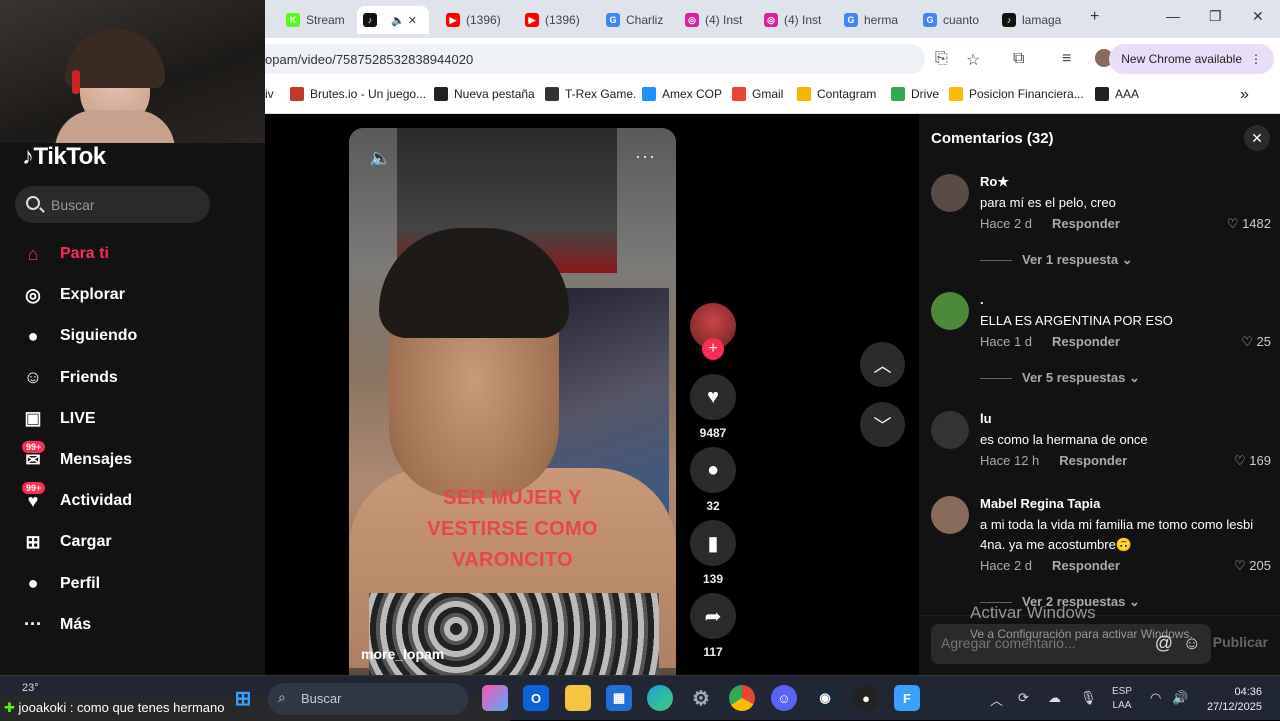  What do you see at coordinates (1054, 698) in the screenshot?
I see `tray-cloud-icon: ☁` at bounding box center [1054, 698].